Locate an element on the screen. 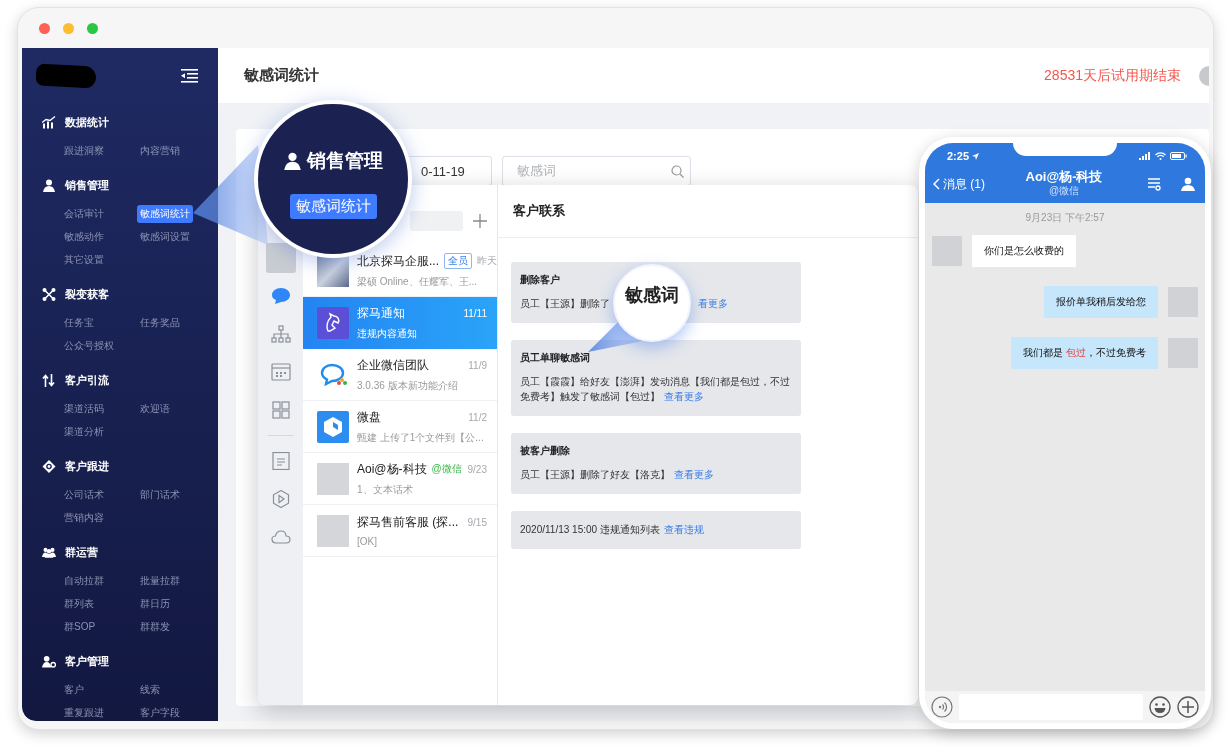  sidebar-item: 群群发 is located at coordinates (155, 626).